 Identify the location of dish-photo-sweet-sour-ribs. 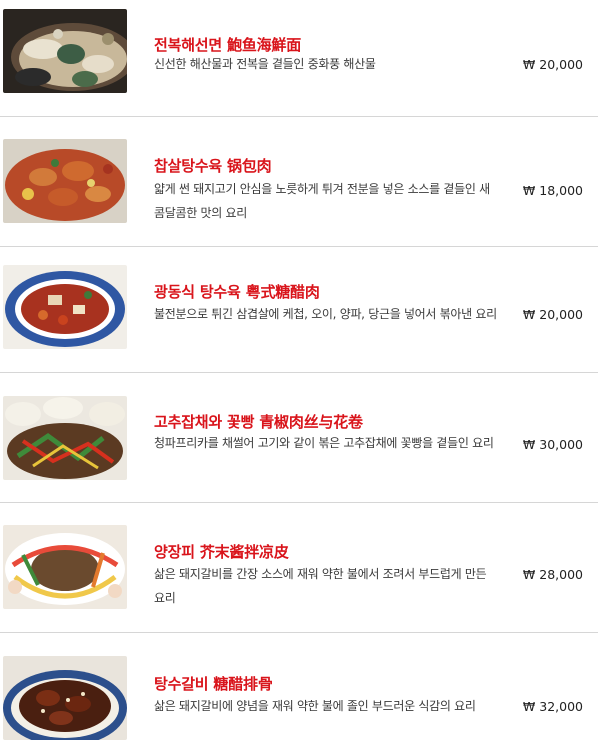
(65, 698).